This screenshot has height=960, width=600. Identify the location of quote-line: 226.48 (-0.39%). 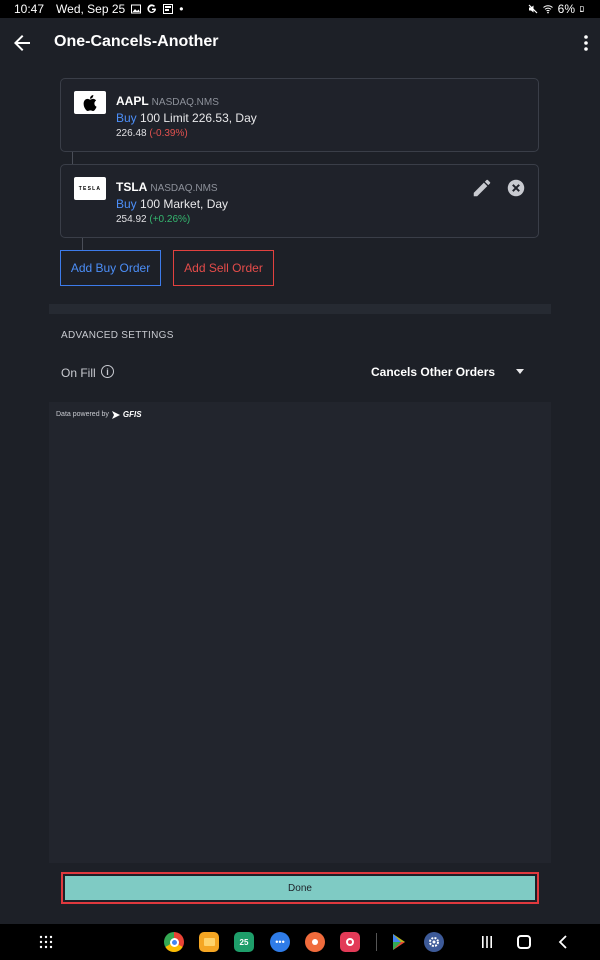
(152, 133).